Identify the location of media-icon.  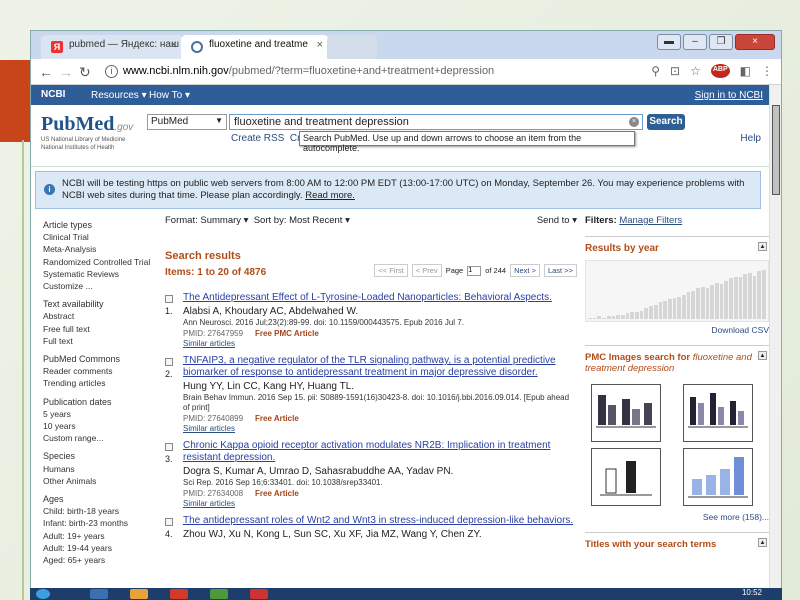
(139, 594).